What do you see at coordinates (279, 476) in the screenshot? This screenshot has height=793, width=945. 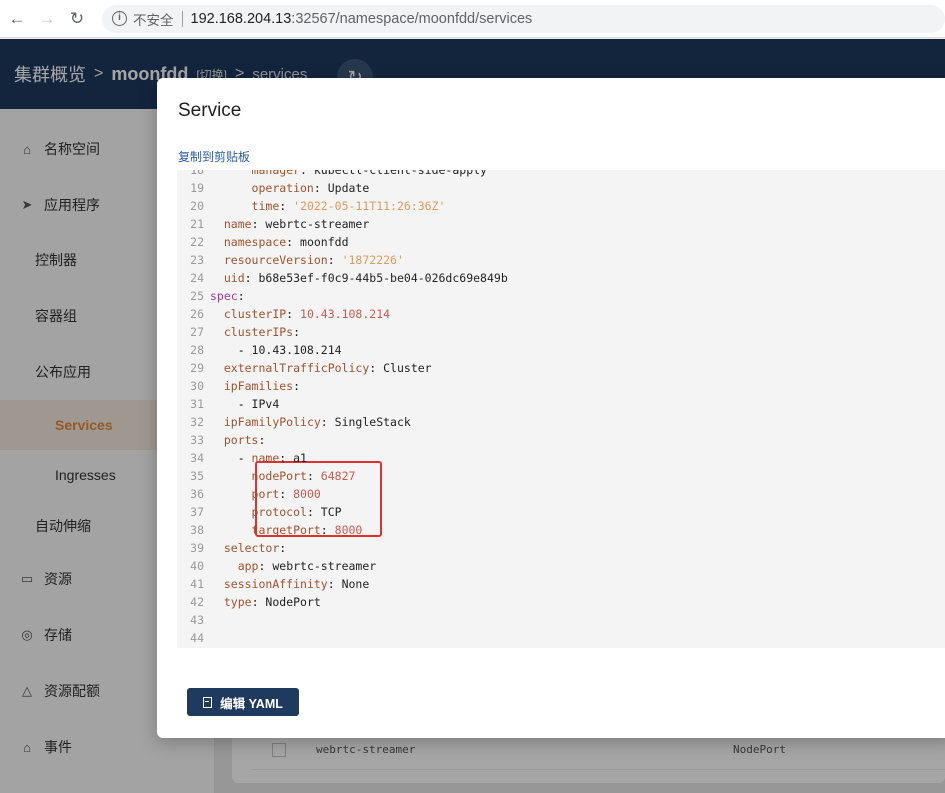 I see `yaml-key: nodePort` at bounding box center [279, 476].